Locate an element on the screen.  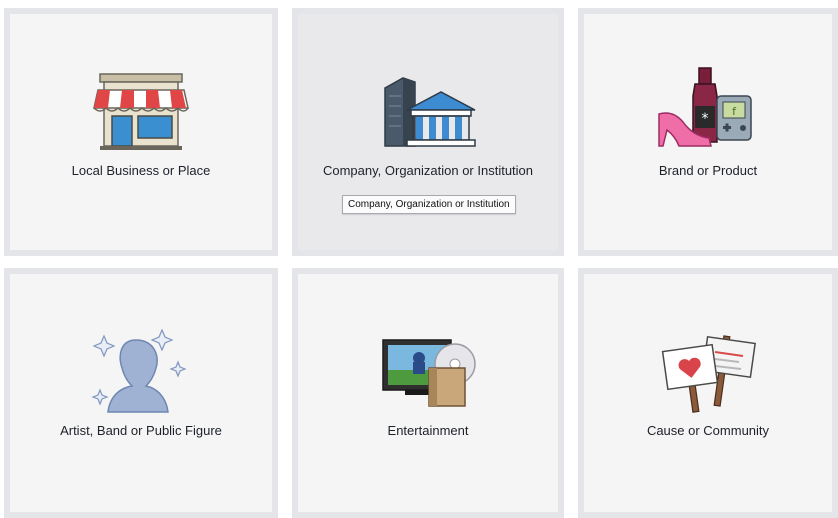
category-label: Company, Organization or Institution is located at coordinates (428, 170).